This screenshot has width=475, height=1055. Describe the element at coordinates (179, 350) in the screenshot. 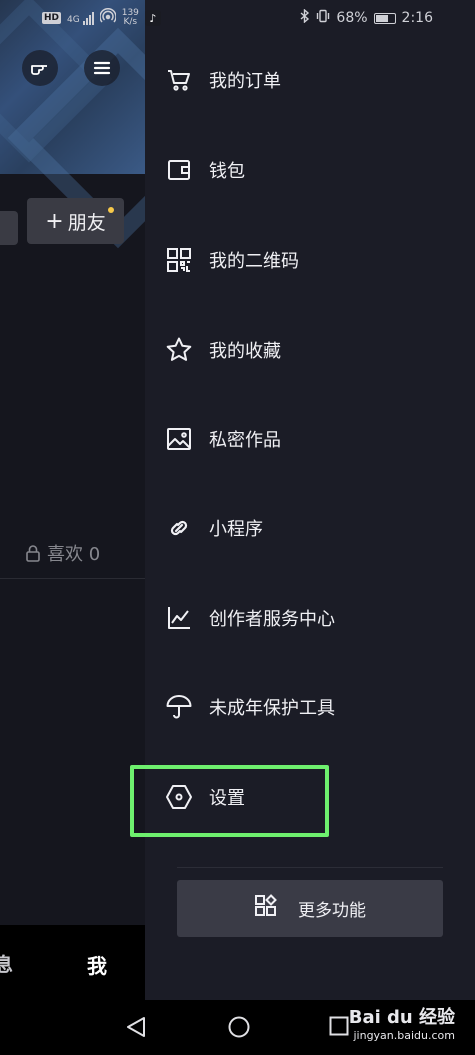

I see `star-icon` at that location.